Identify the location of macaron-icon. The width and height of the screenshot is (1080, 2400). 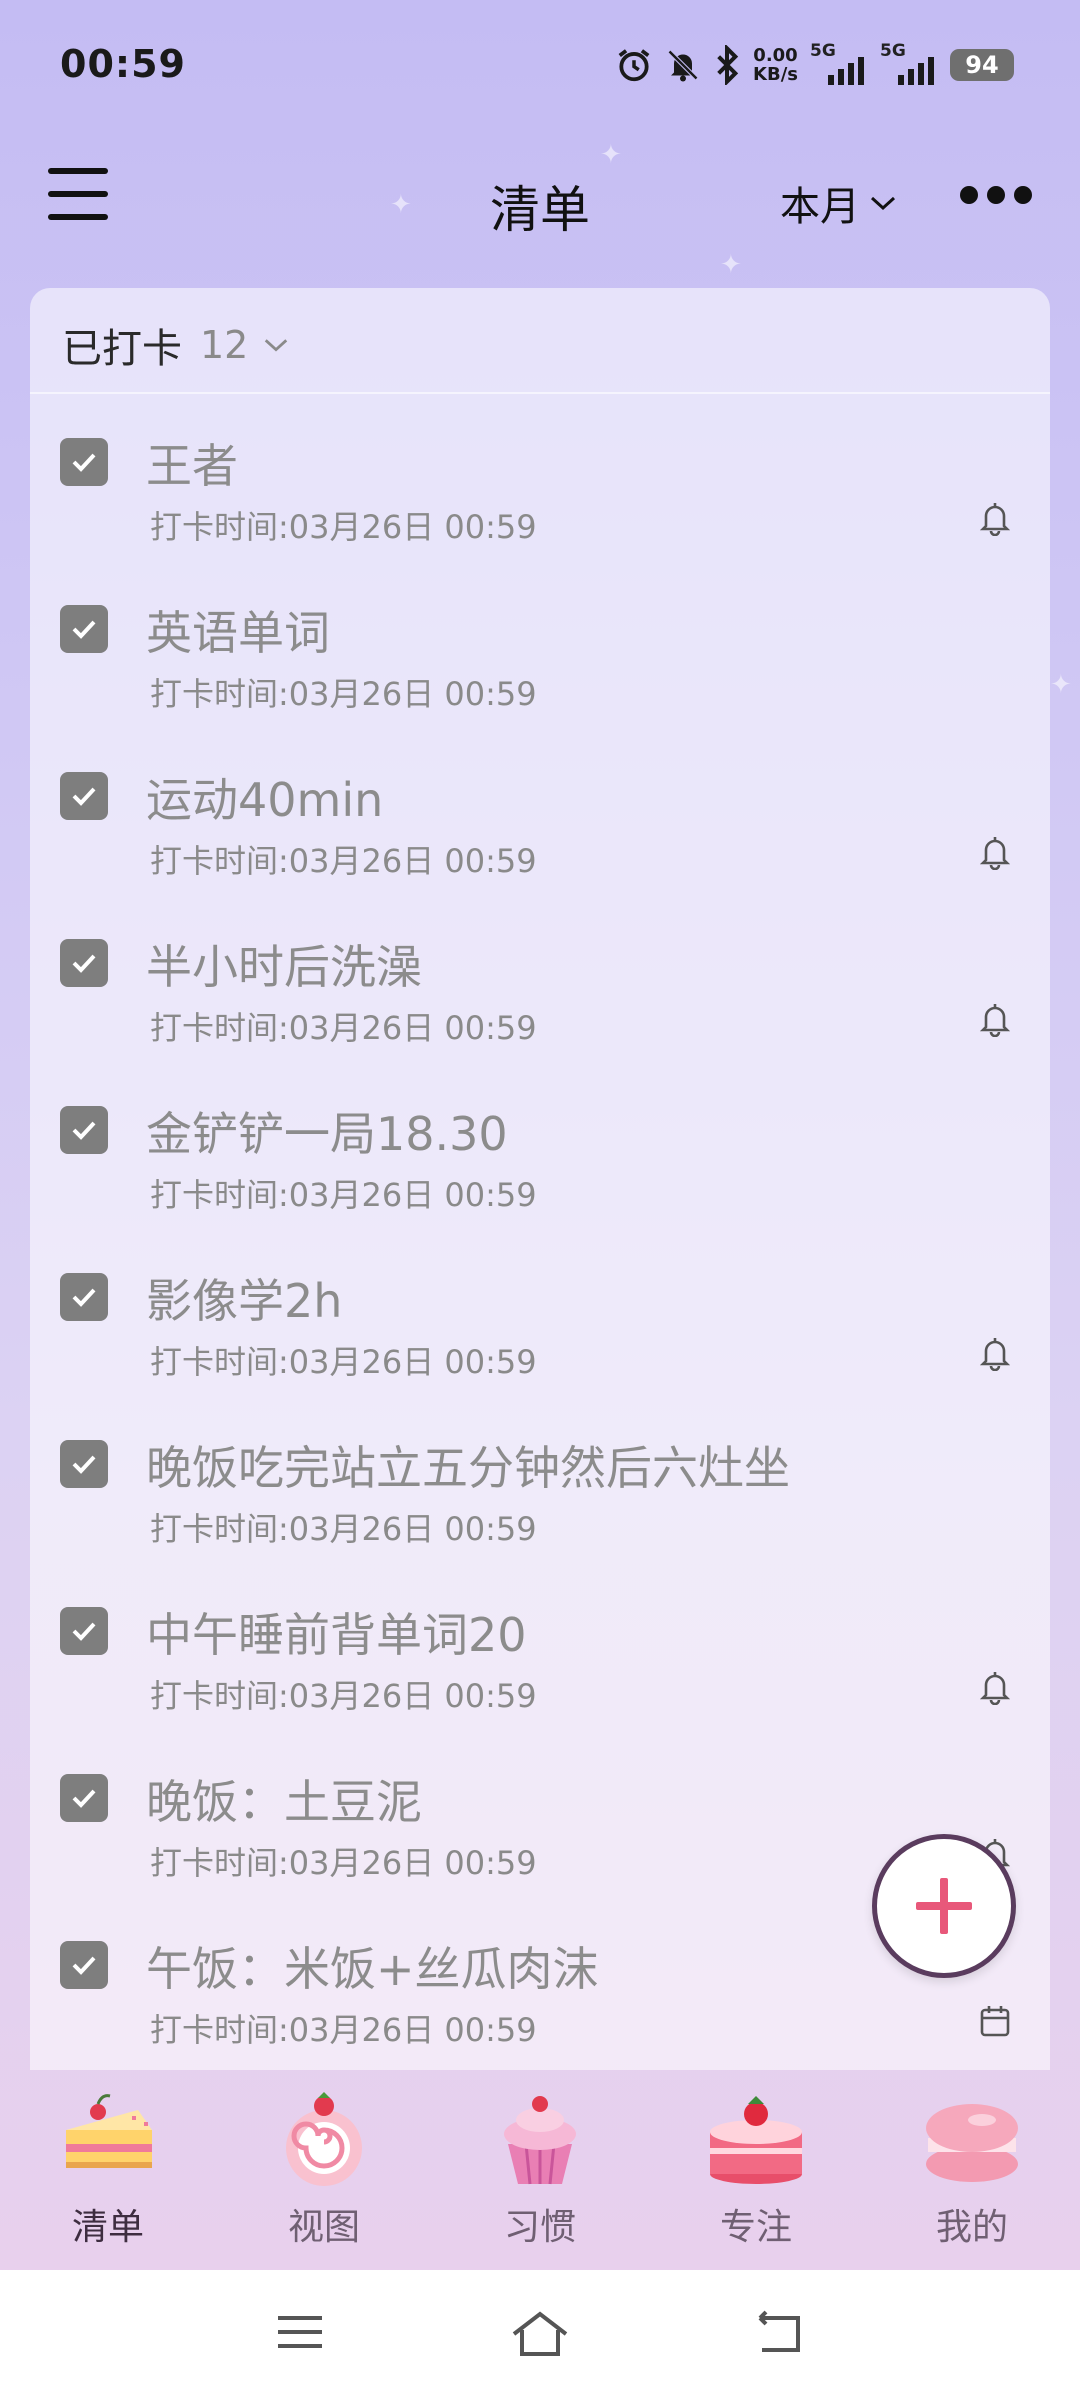
(972, 2143).